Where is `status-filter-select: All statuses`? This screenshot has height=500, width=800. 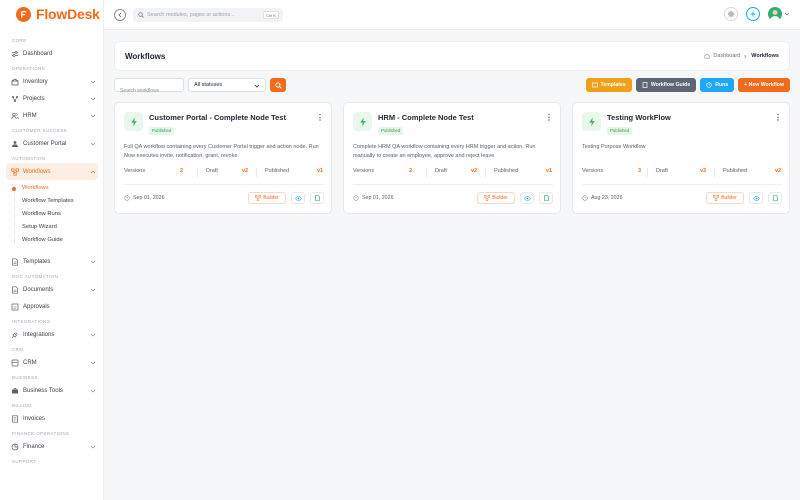
status-filter-select: All statuses is located at coordinates (227, 85).